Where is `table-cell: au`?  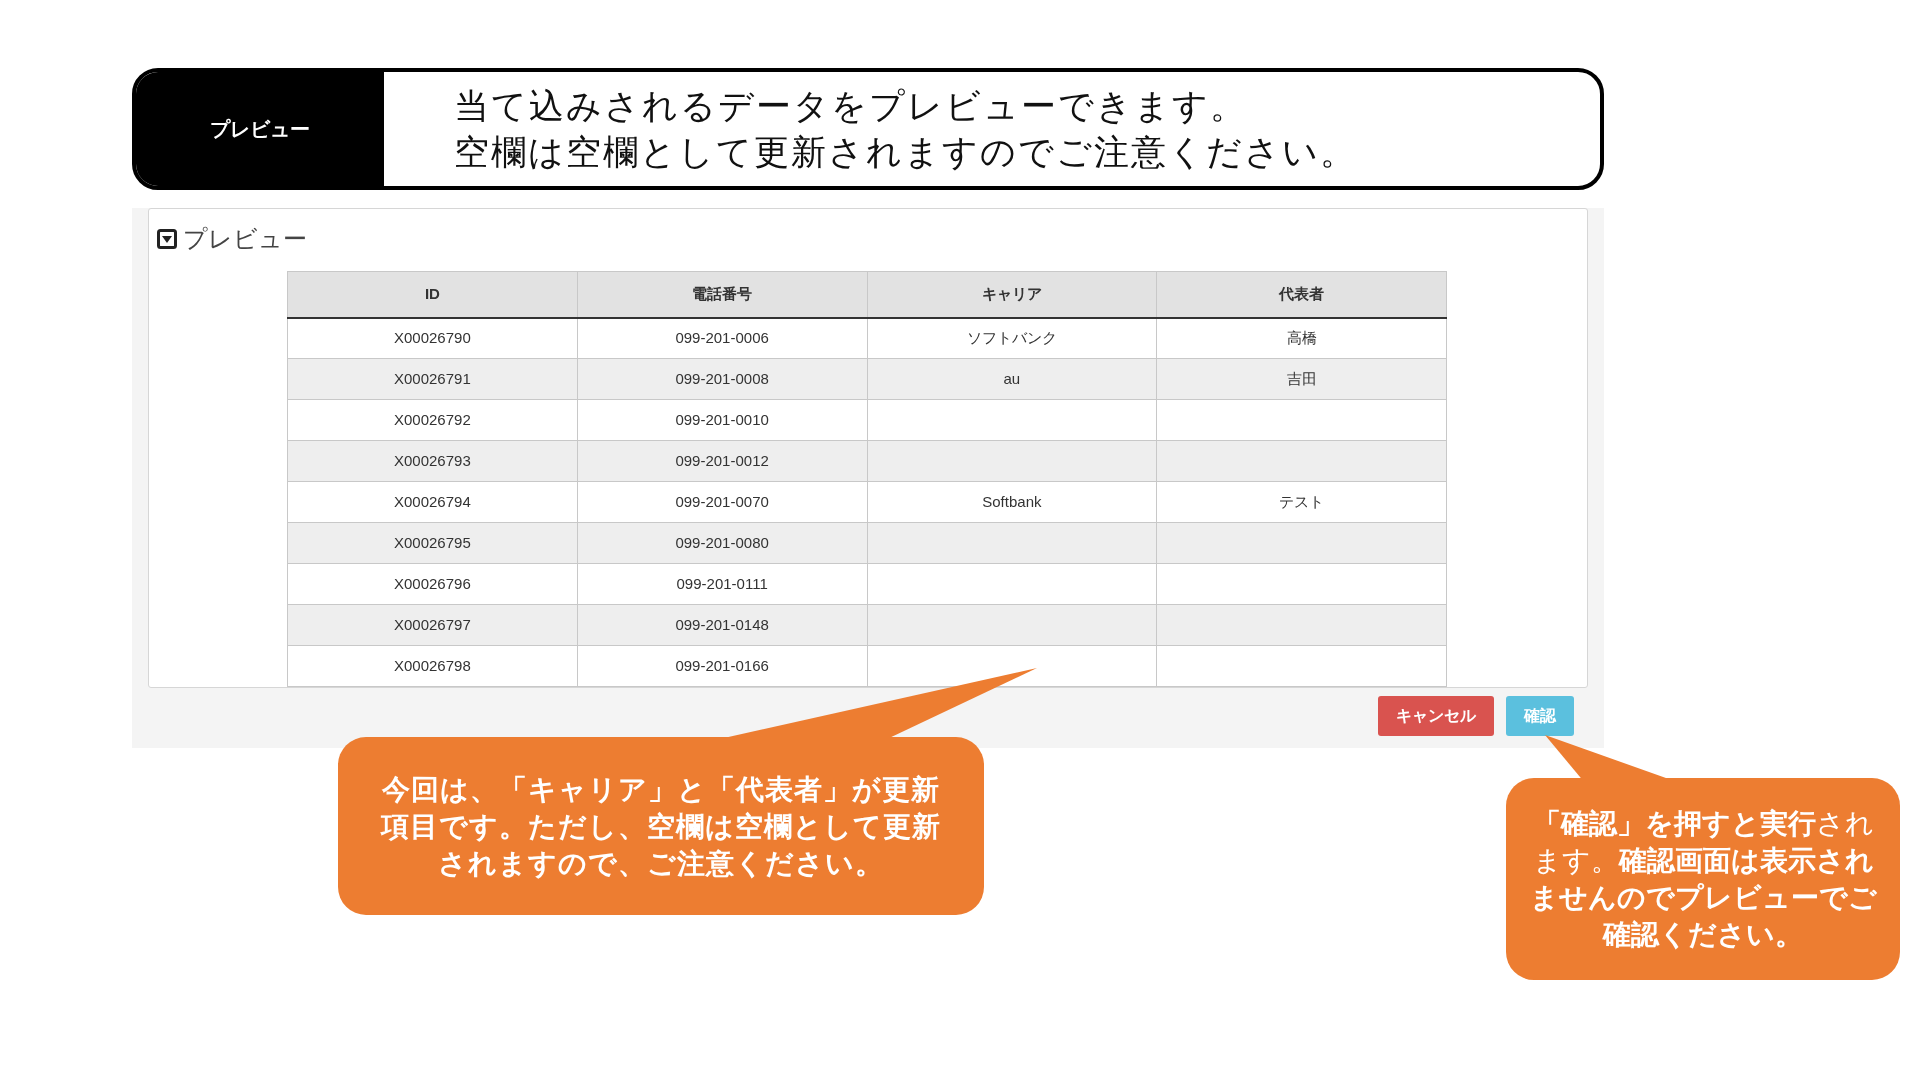 table-cell: au is located at coordinates (1012, 379).